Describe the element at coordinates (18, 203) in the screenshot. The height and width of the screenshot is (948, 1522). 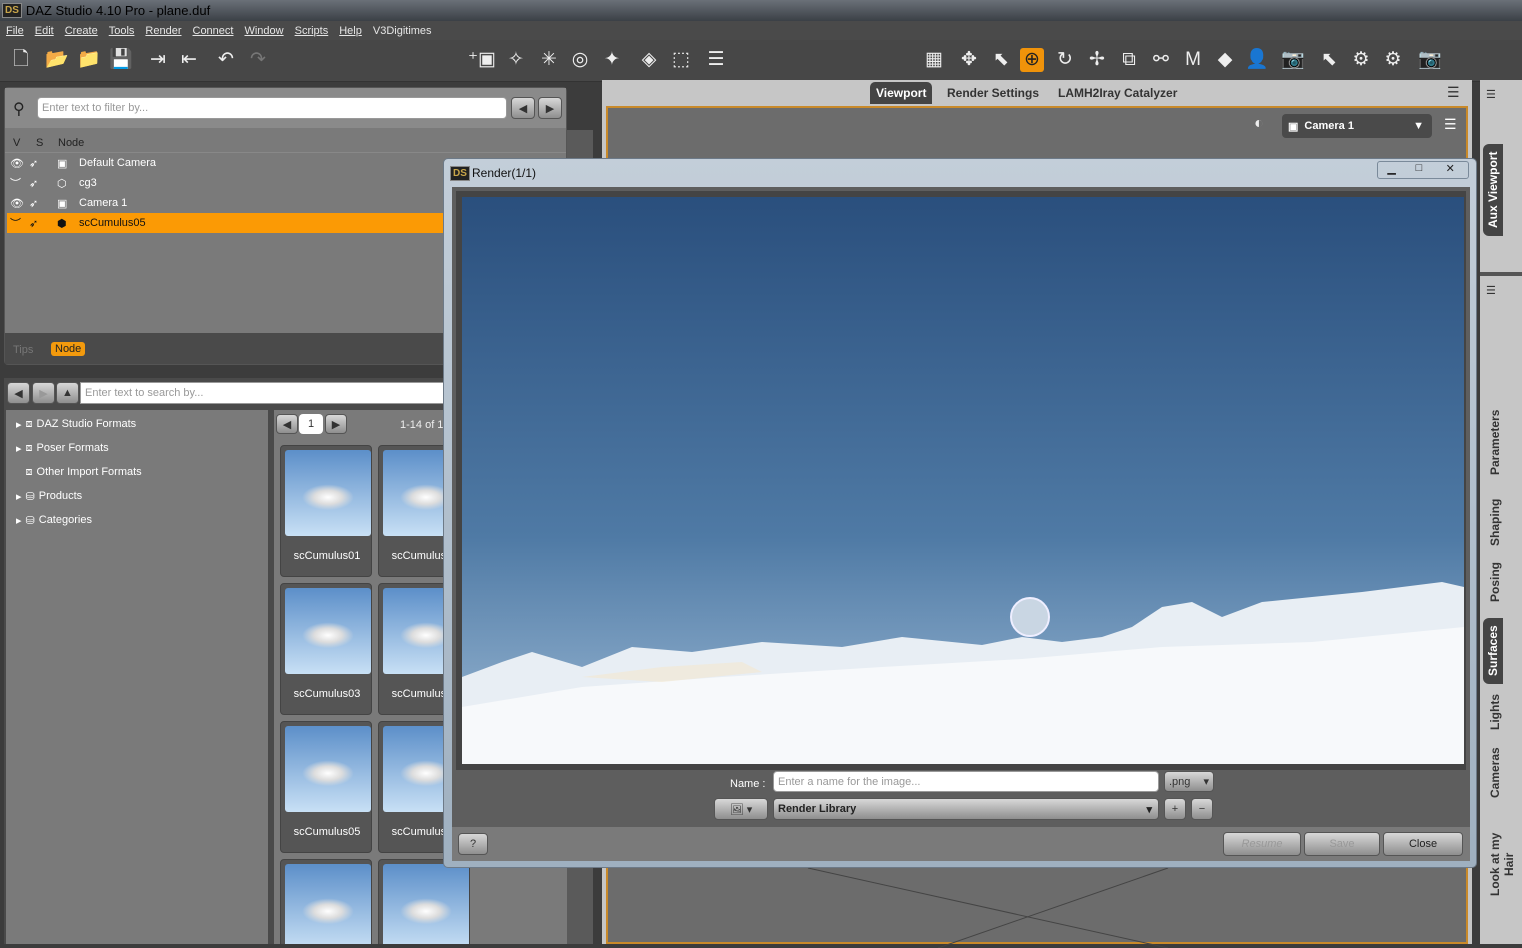
I see `eye-icon: 👁` at that location.